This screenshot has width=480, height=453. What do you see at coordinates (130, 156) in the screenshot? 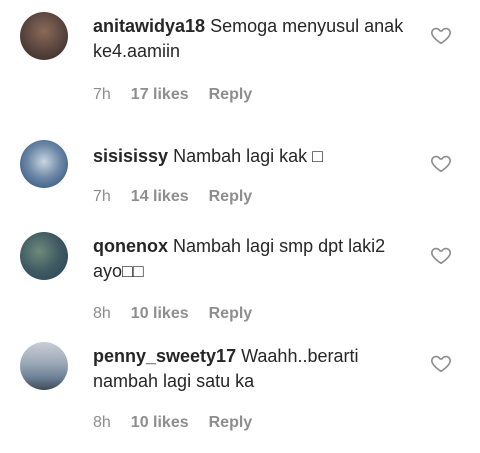
I see `comment-username: sisisissy` at bounding box center [130, 156].